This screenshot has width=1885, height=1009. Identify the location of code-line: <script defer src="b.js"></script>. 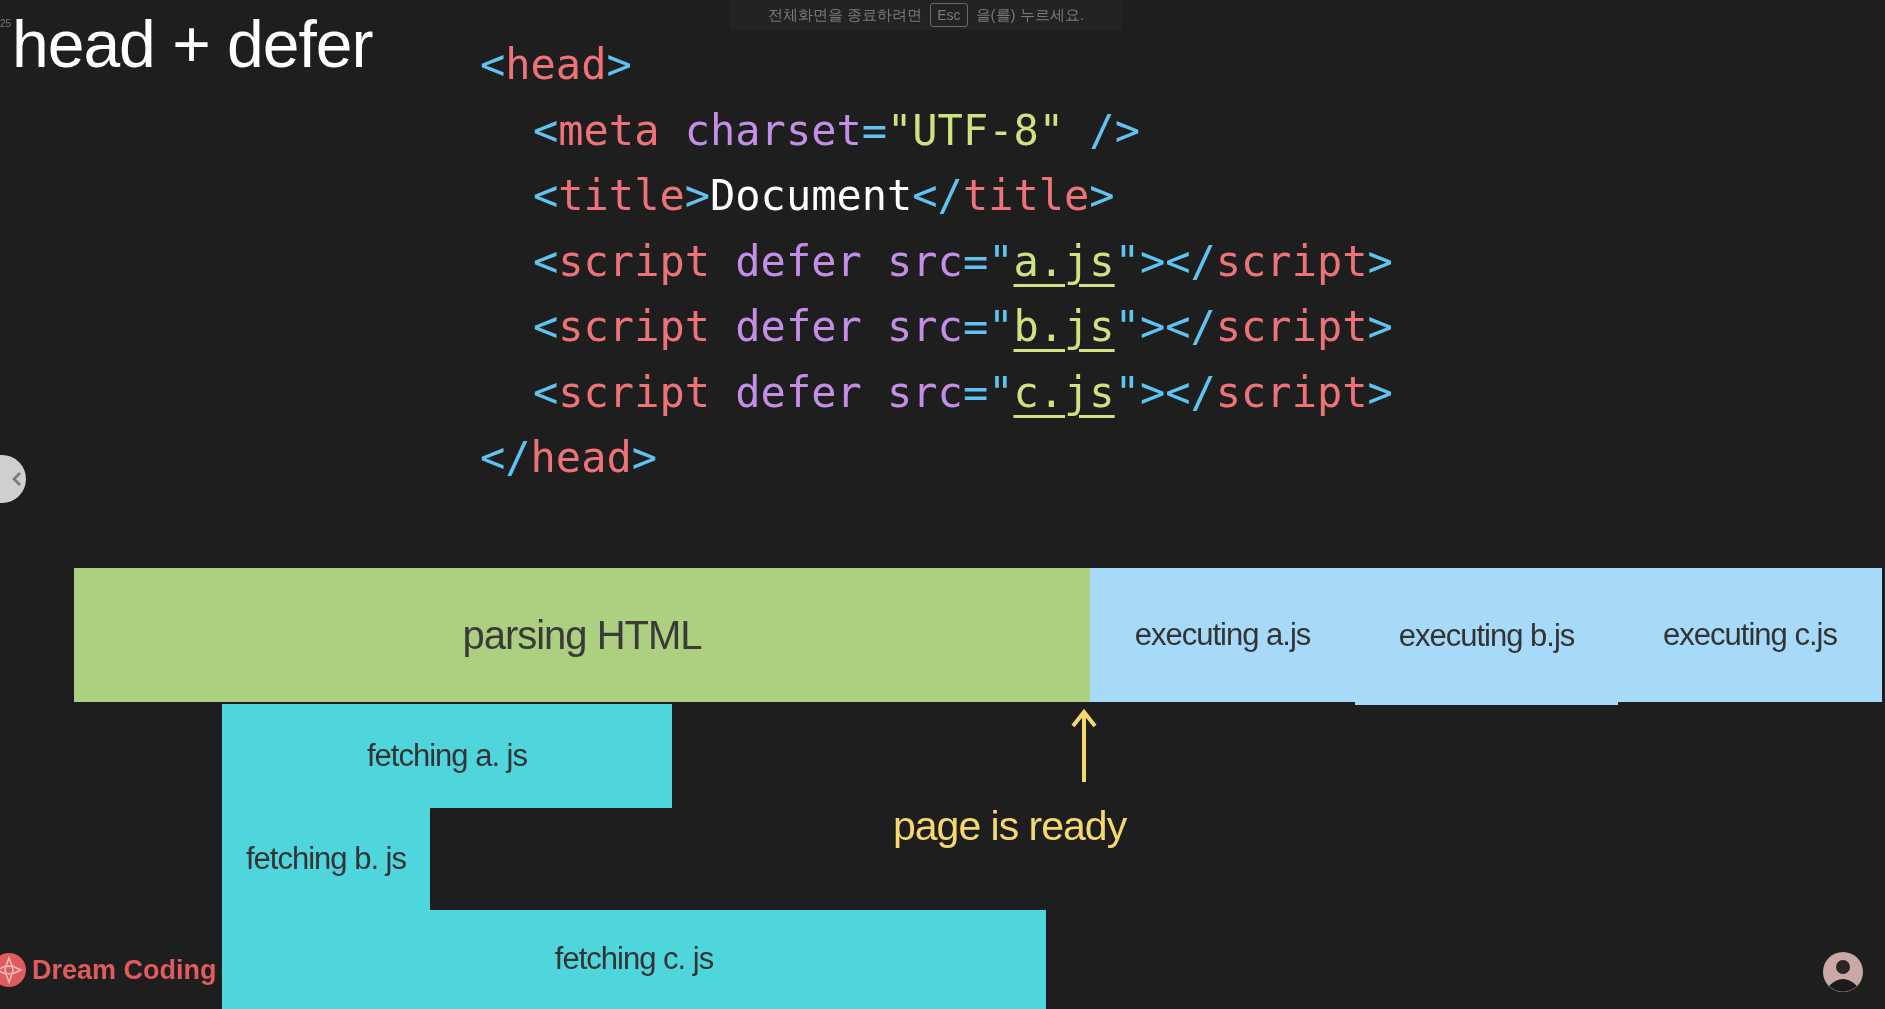
(962, 327).